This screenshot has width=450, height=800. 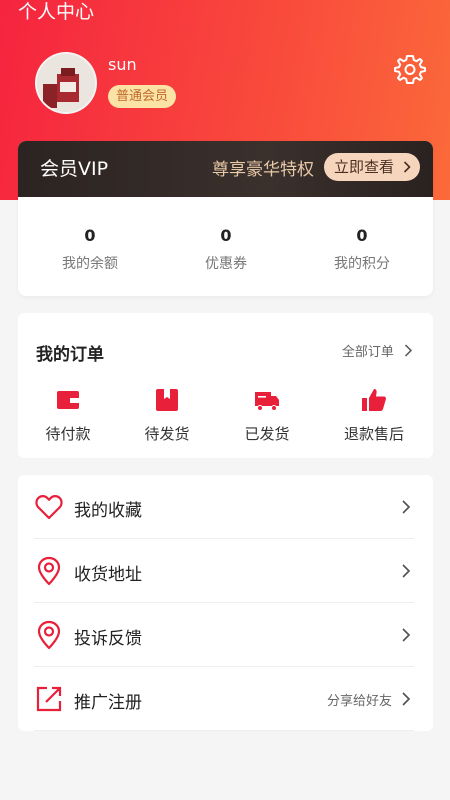 I want to click on stat-label: 我的余额, so click(x=90, y=264).